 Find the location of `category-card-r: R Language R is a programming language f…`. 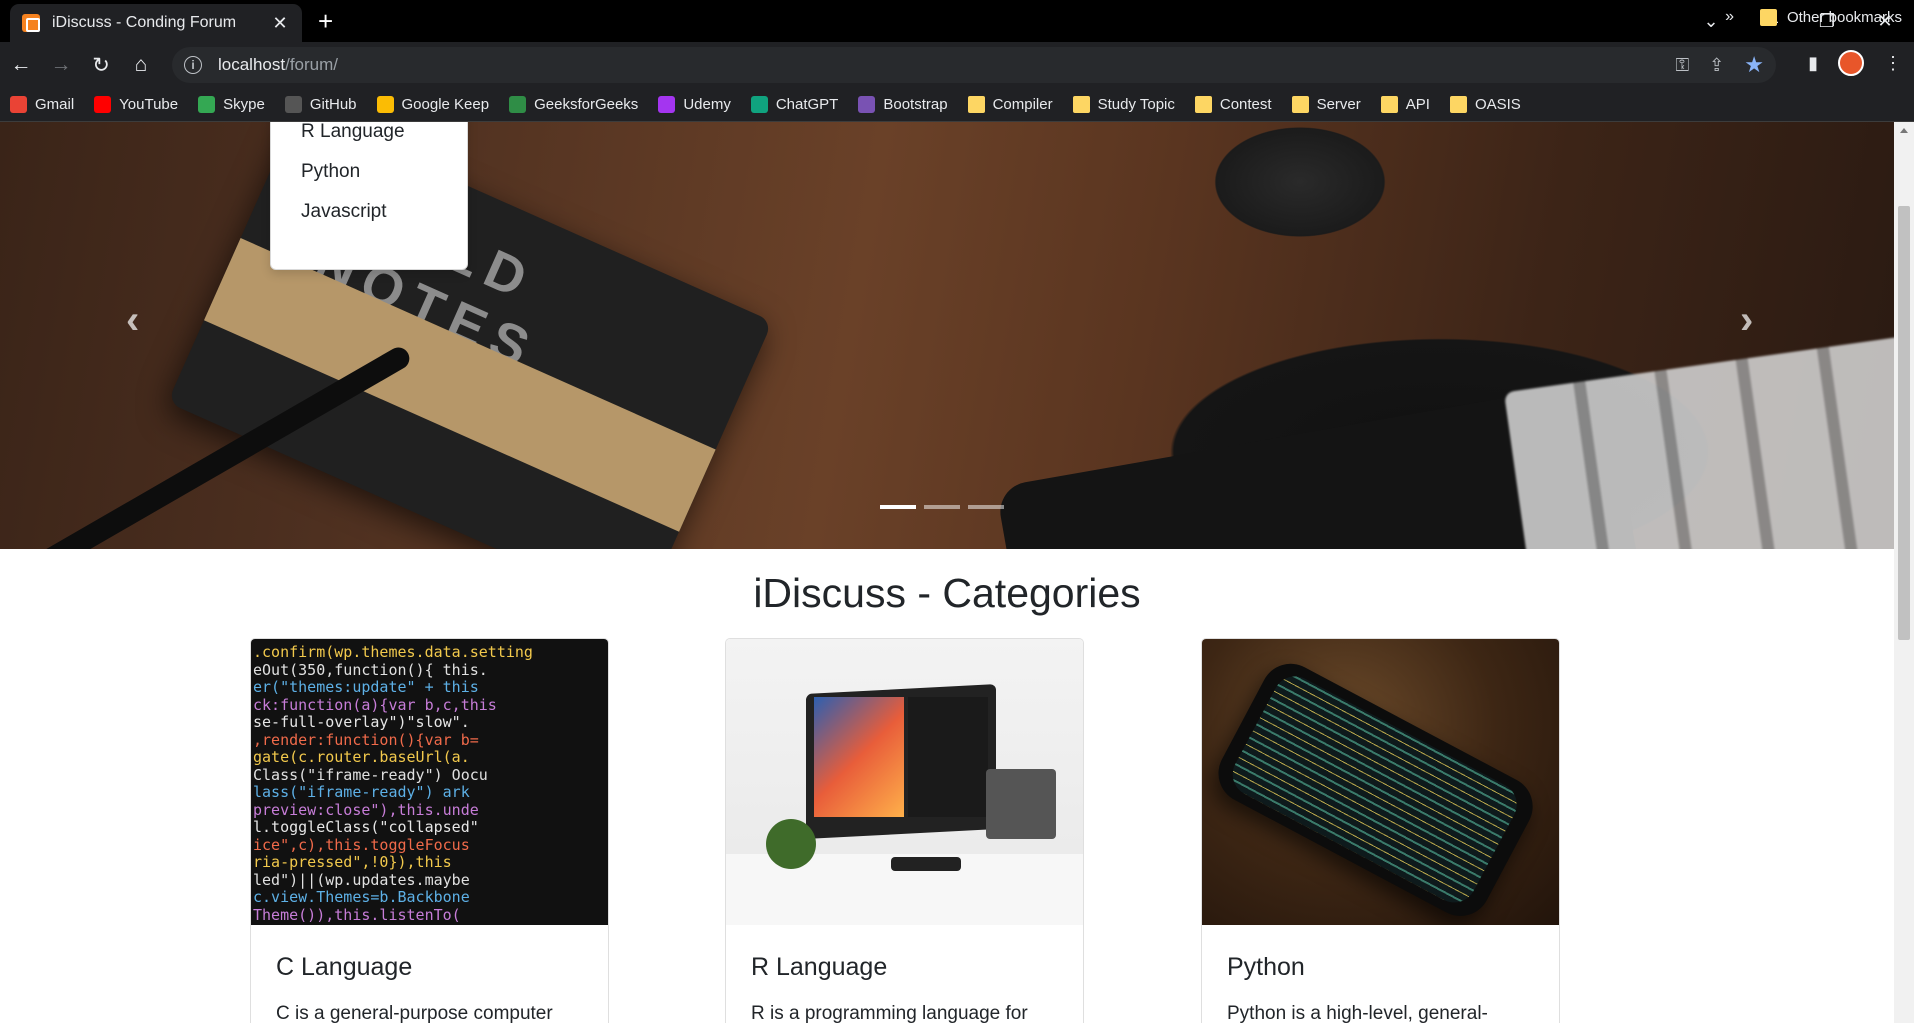

category-card-r: R Language R is a programming language f… is located at coordinates (904, 830).